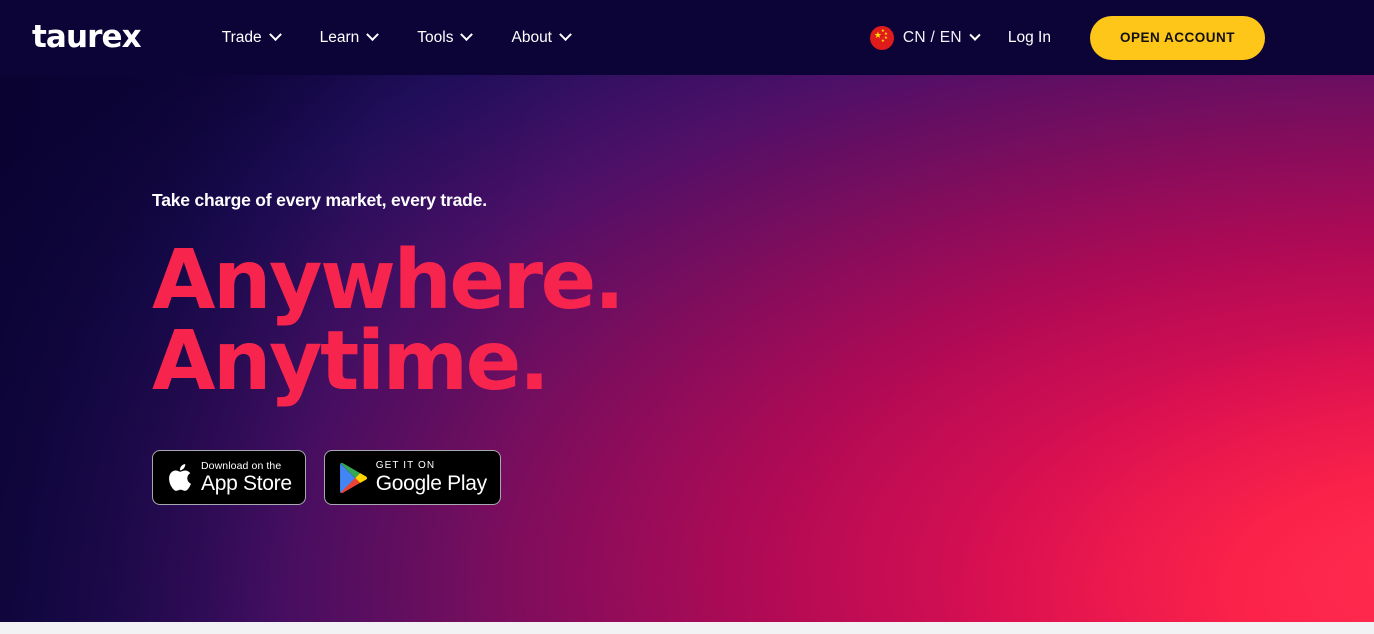 This screenshot has height=634, width=1374. I want to click on hero-headline-line2: Anytime., so click(351, 362).